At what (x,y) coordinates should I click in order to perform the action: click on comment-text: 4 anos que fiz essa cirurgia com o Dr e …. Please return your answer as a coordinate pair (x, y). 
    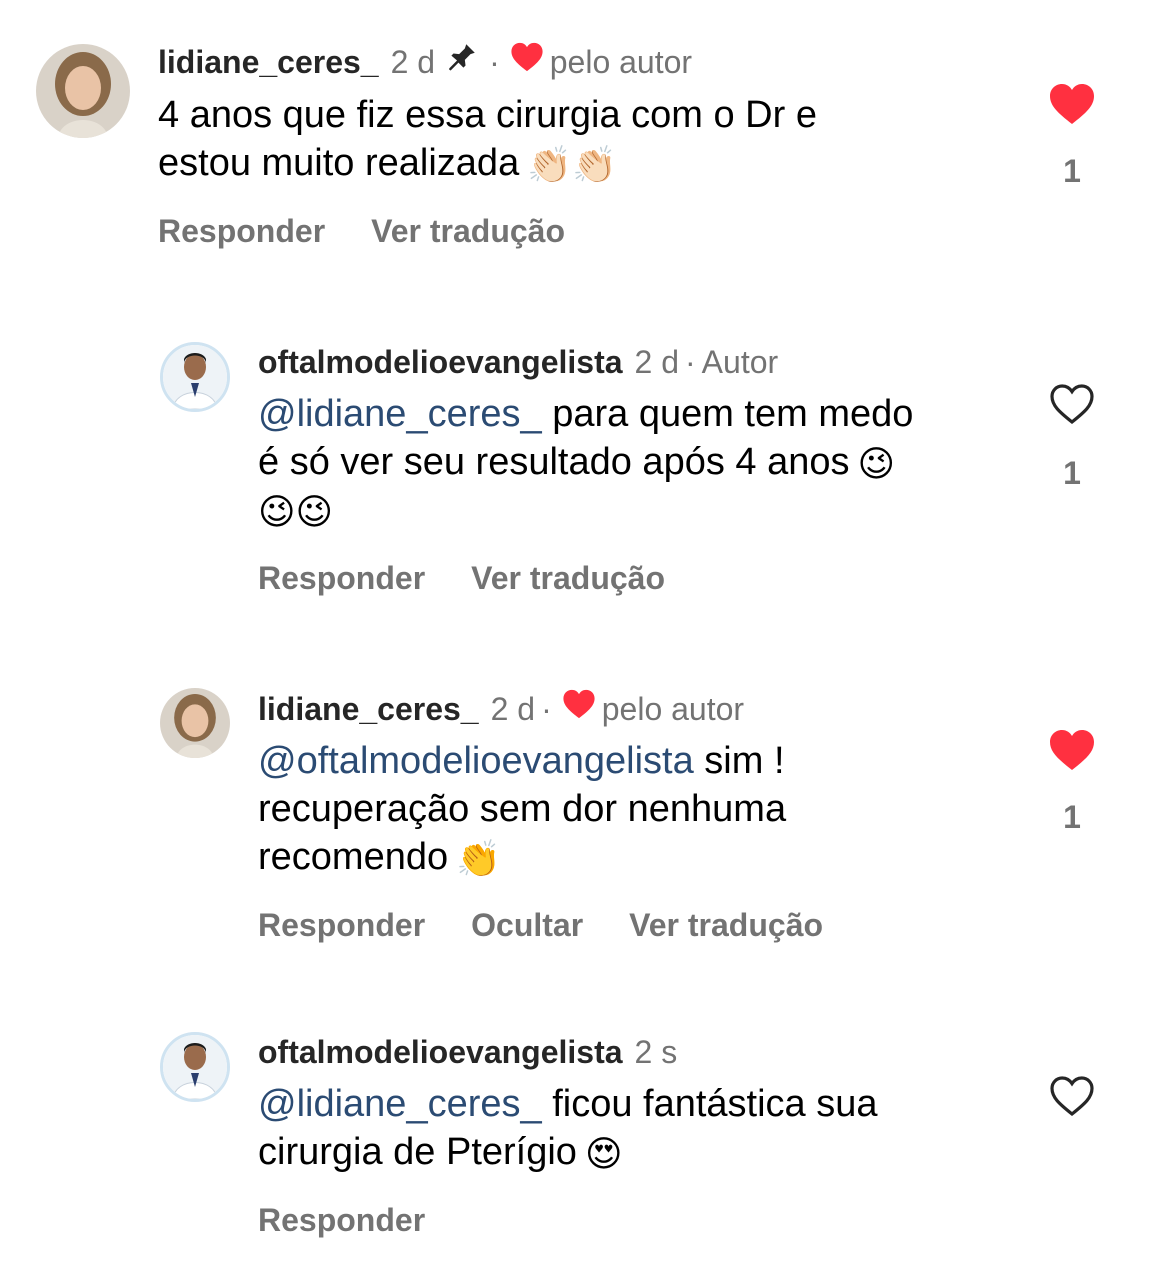
    Looking at the image, I should click on (487, 139).